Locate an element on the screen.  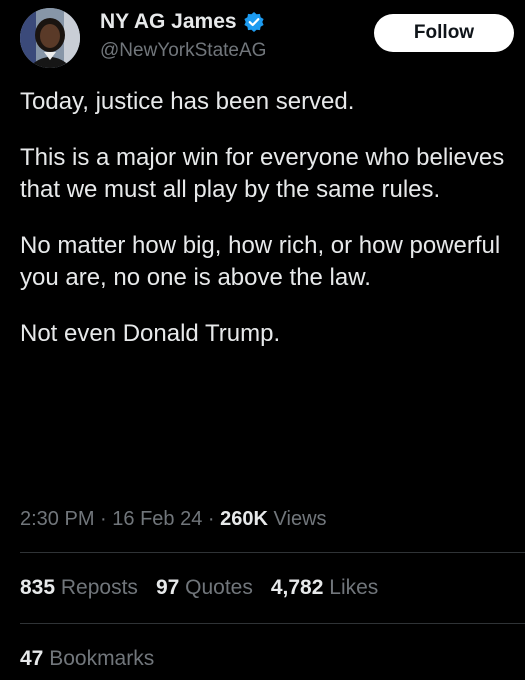
reposts-count: 835 is located at coordinates (38, 587).